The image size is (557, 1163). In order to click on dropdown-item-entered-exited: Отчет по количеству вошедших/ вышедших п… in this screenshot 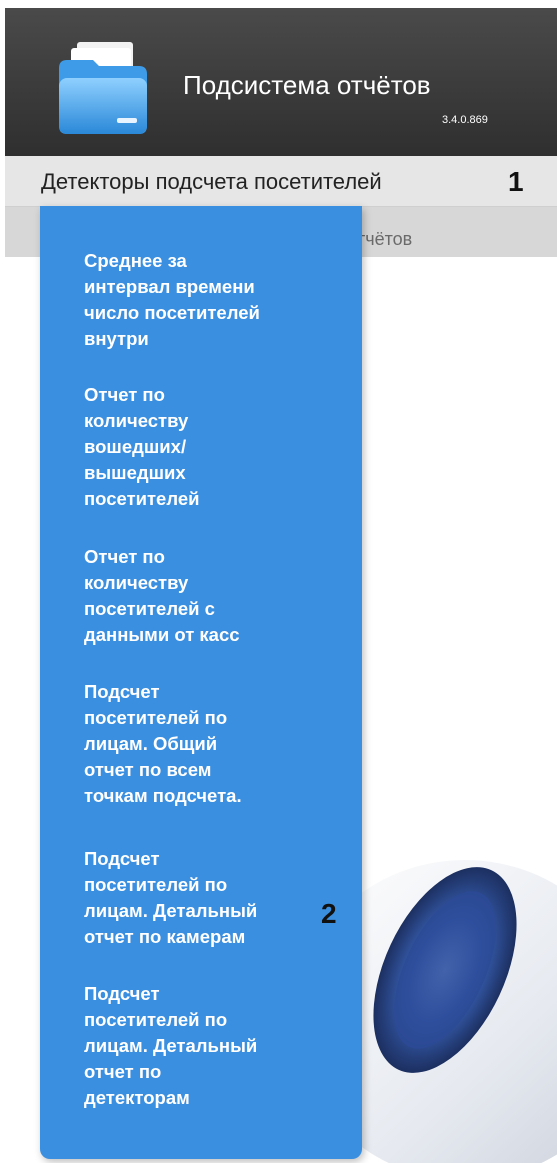, I will do `click(214, 447)`.